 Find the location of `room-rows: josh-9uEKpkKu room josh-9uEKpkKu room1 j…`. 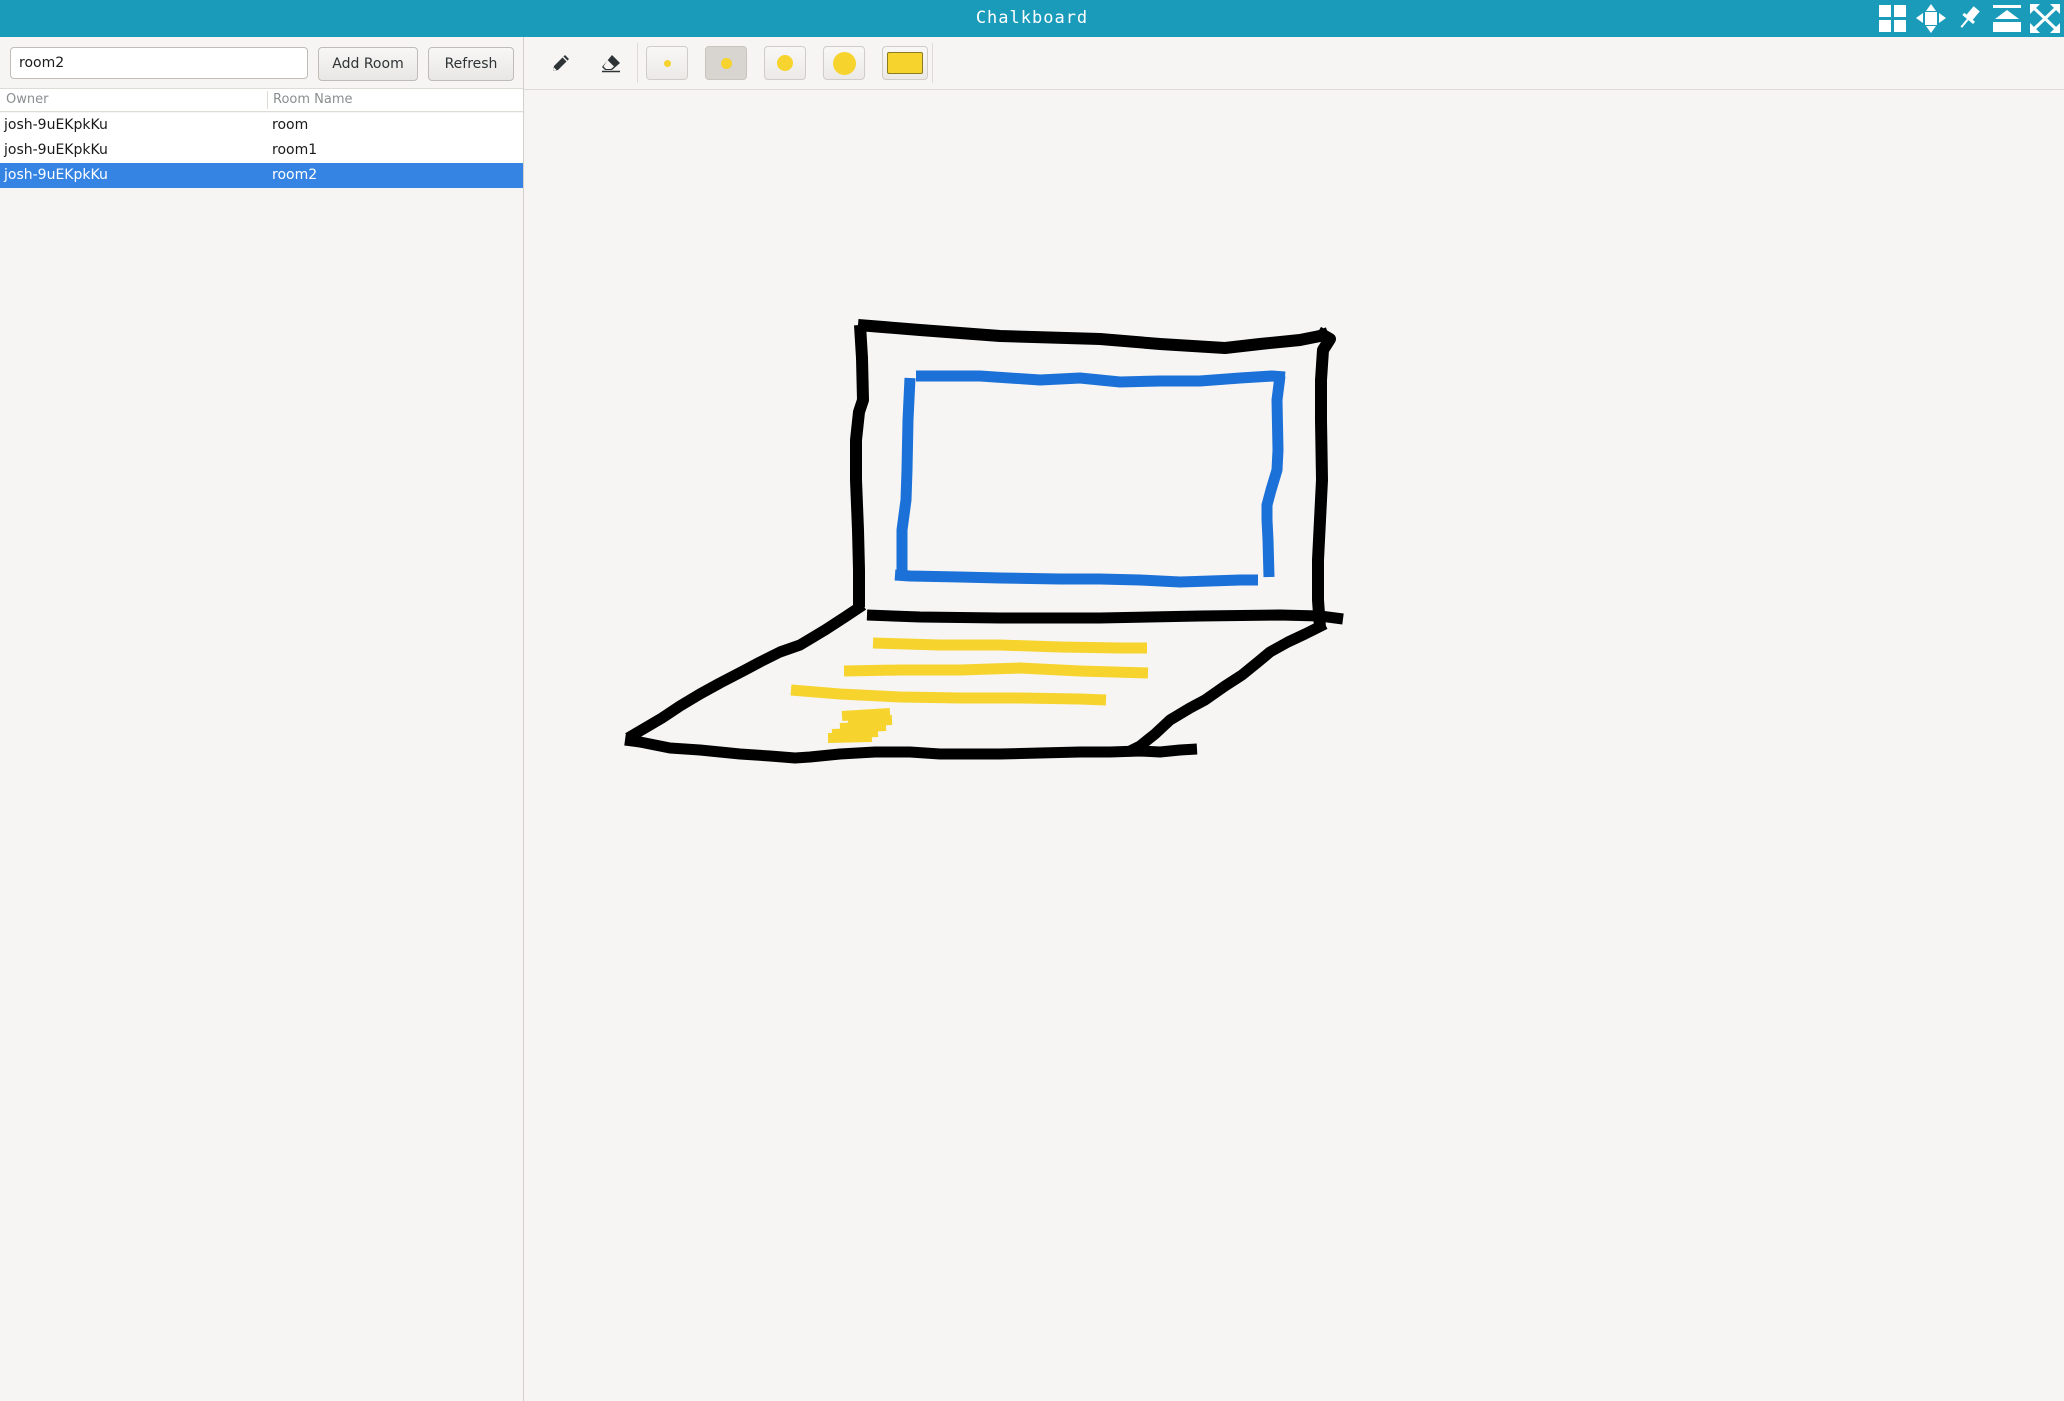

room-rows: josh-9uEKpkKu room josh-9uEKpkKu room1 j… is located at coordinates (261, 150).